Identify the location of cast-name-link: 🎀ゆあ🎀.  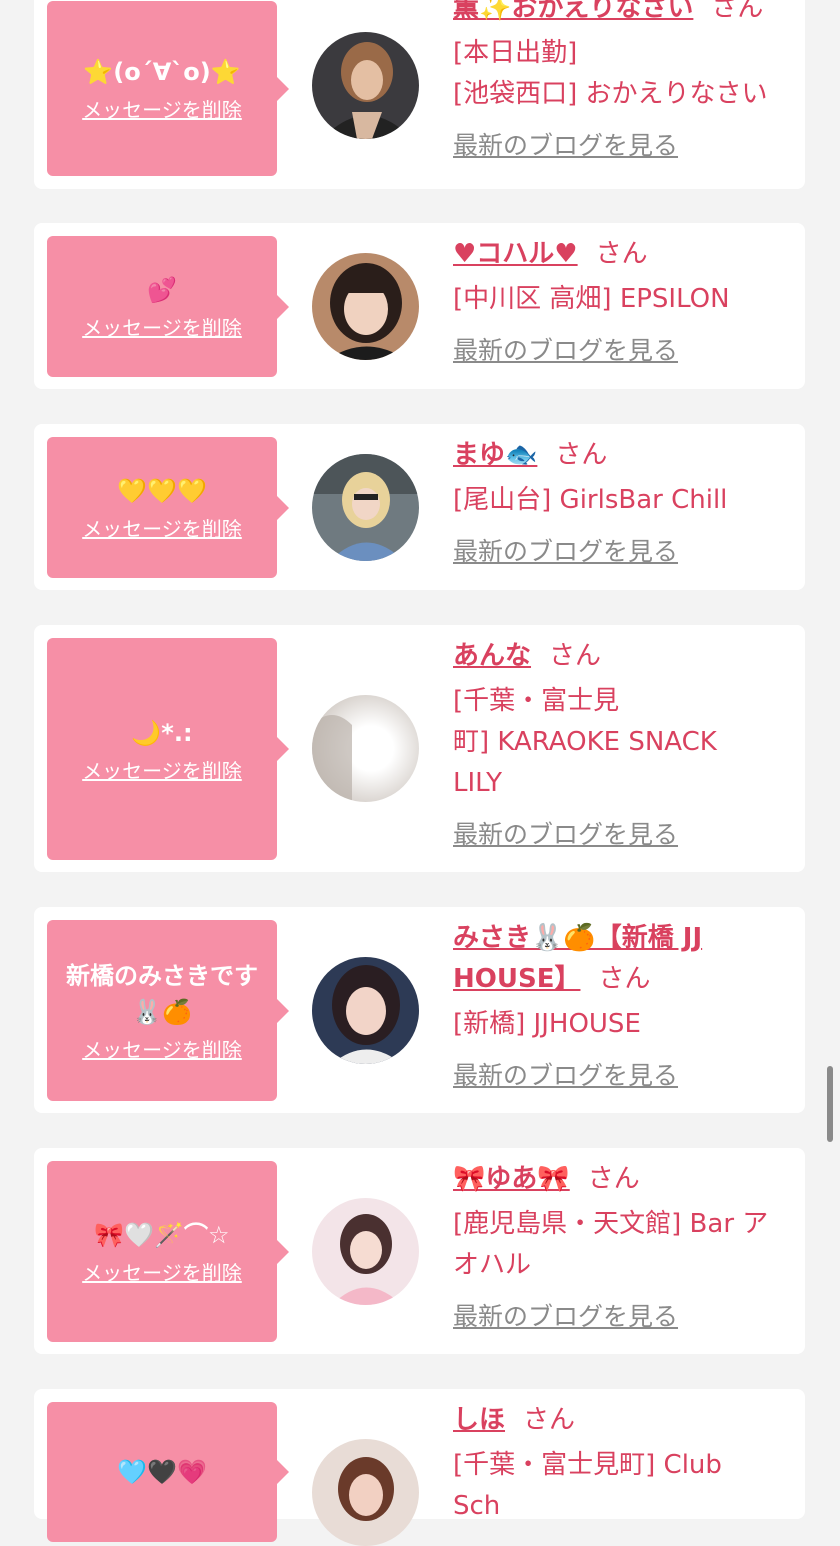
(511, 1179).